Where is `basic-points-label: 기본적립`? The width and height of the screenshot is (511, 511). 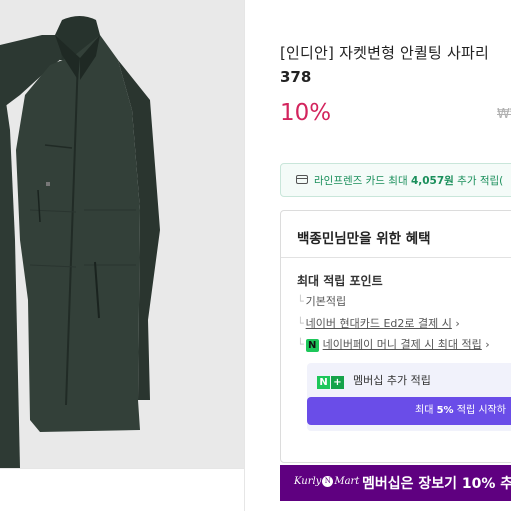 basic-points-label: 기본적립 is located at coordinates (326, 301).